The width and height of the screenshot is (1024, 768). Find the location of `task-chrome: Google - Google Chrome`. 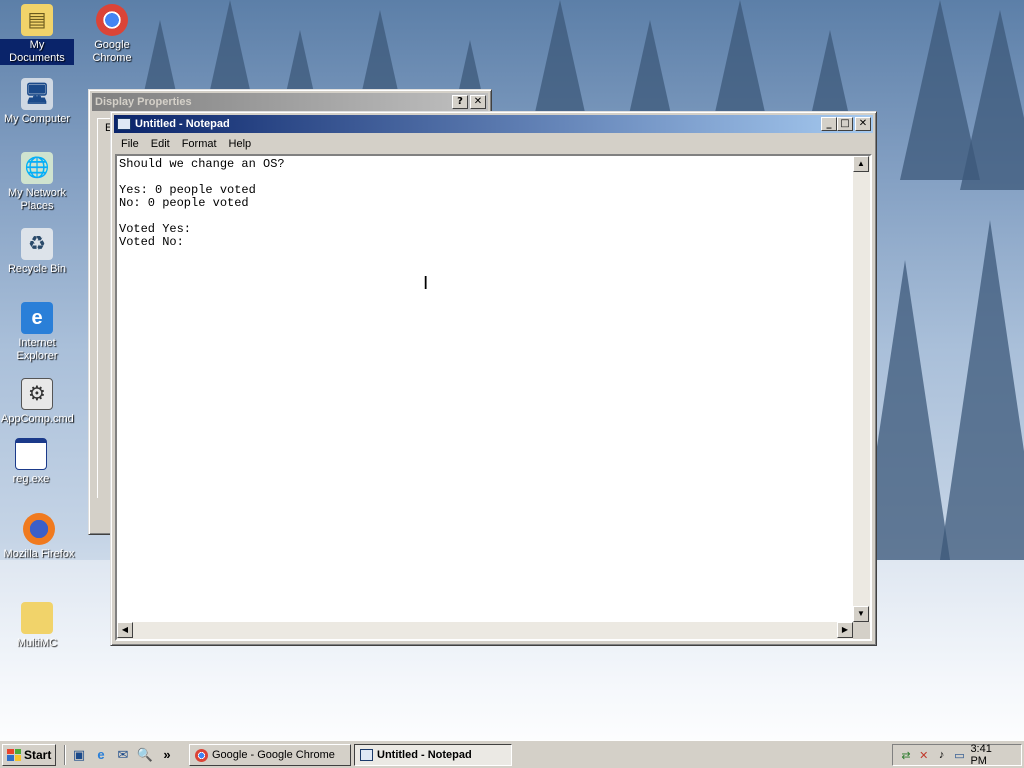

task-chrome: Google - Google Chrome is located at coordinates (270, 755).